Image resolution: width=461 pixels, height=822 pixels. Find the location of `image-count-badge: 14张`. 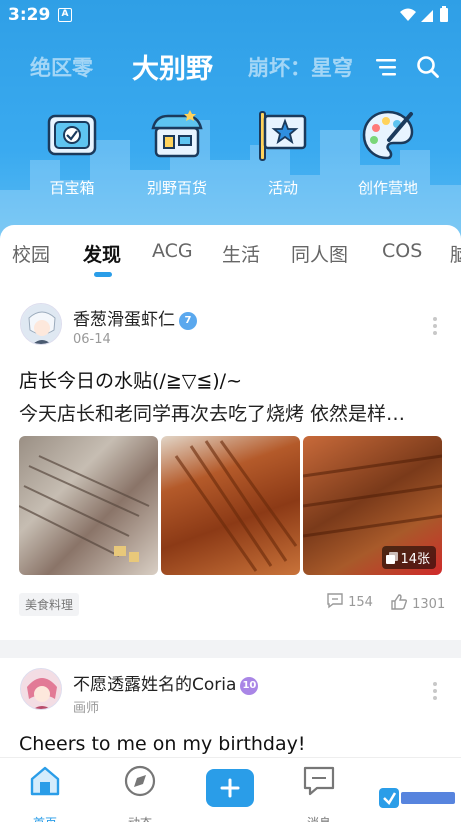

image-count-badge: 14张 is located at coordinates (409, 557).